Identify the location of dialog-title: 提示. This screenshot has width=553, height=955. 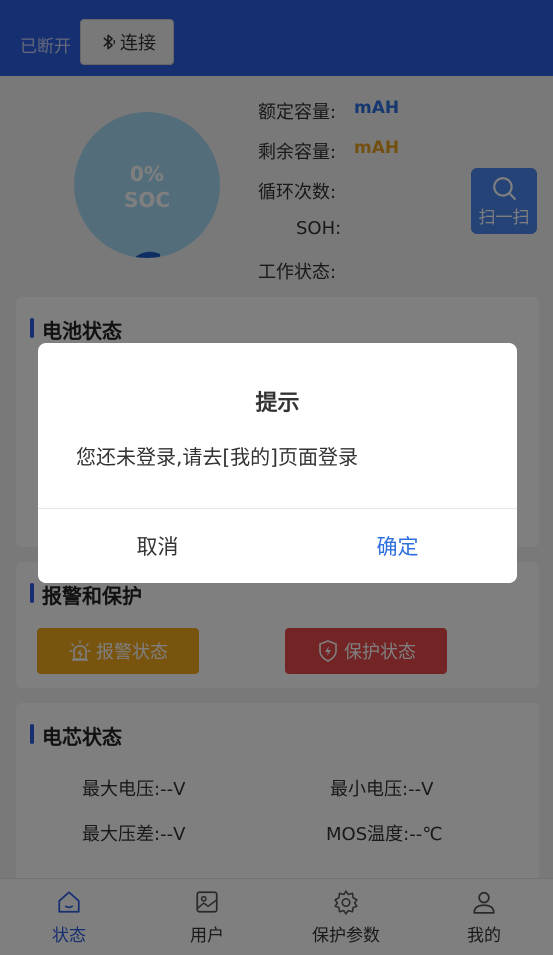
(277, 403).